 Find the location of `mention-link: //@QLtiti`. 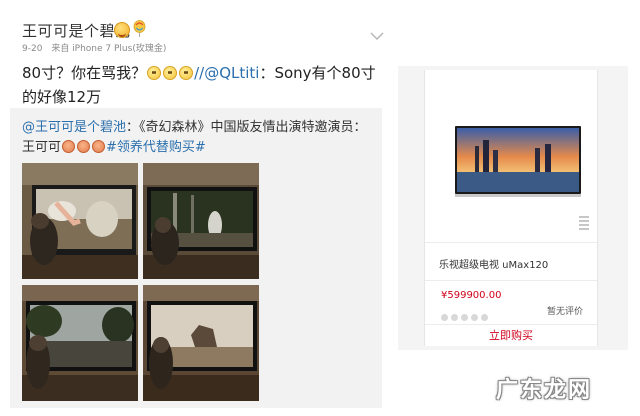

mention-link: //@QLtiti is located at coordinates (226, 73).